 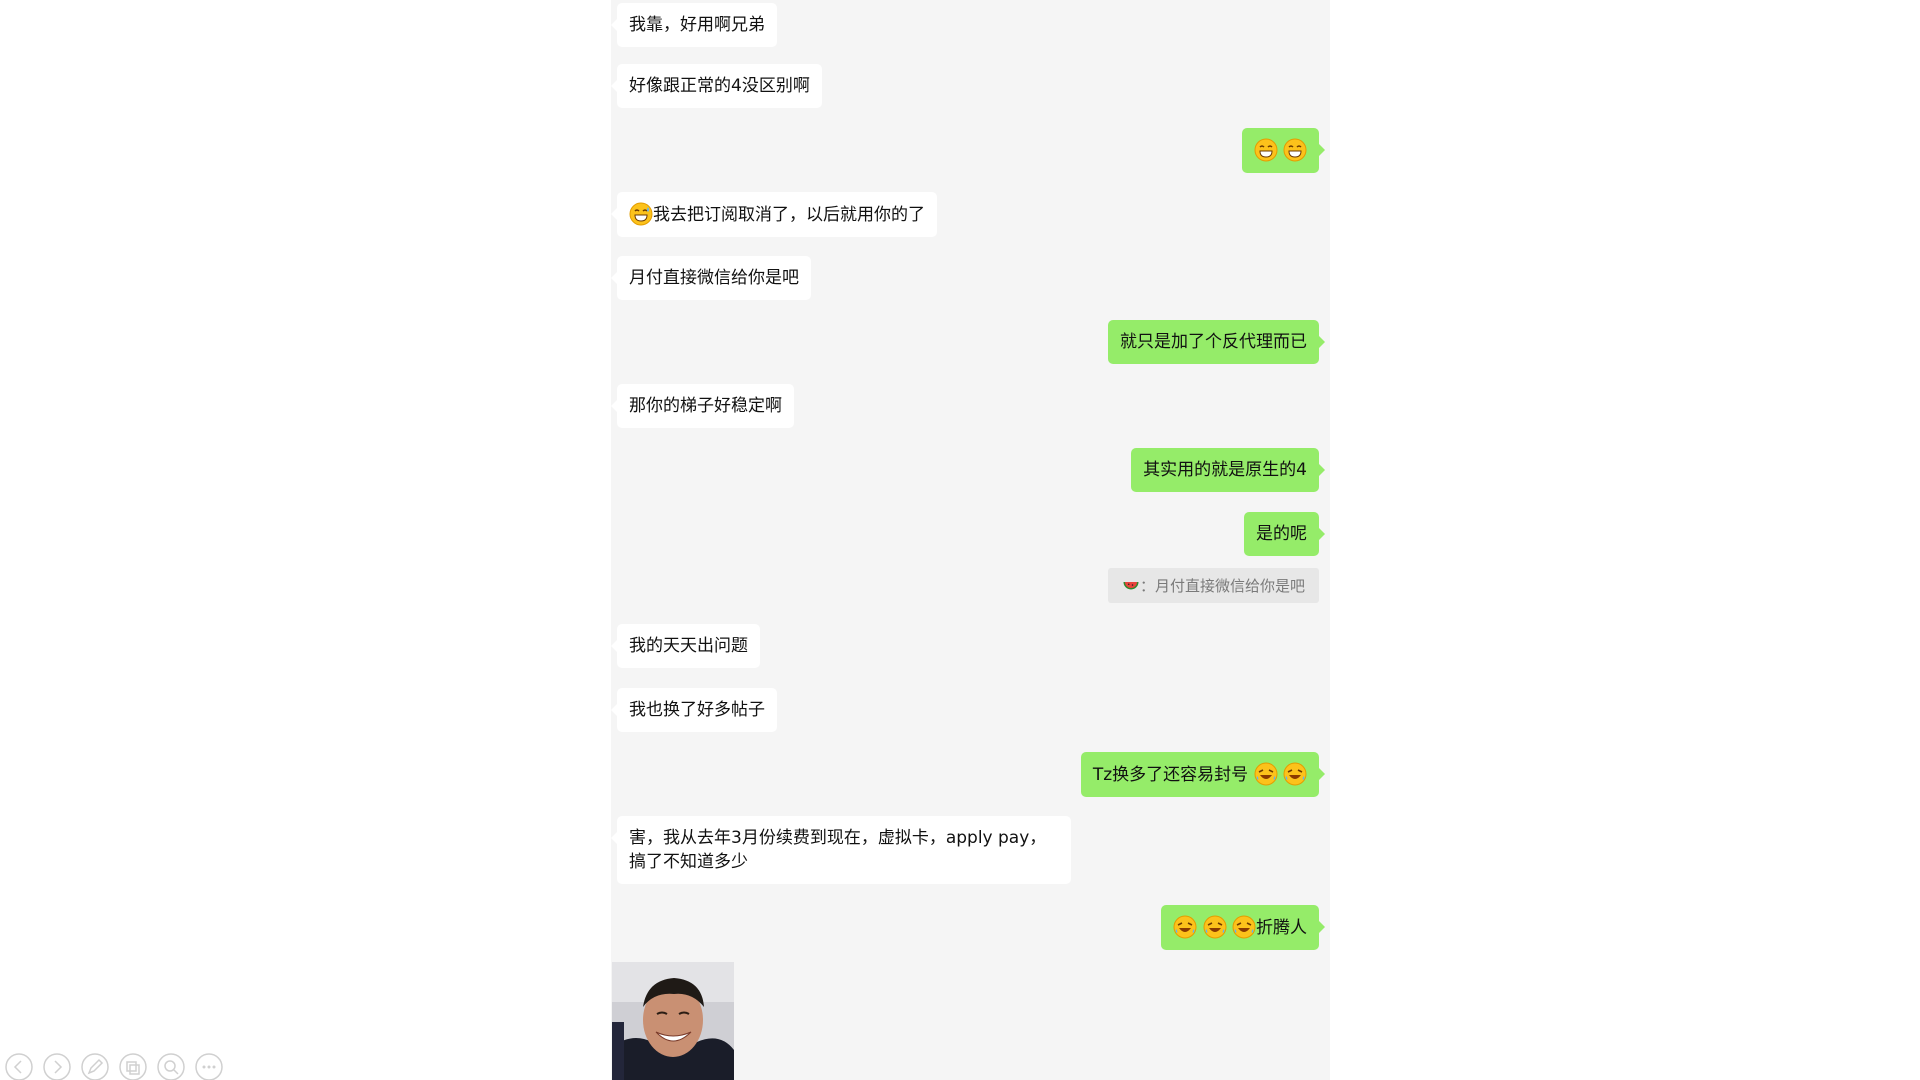 I want to click on incoming-message: 害，我从去年3月份续费到现在，虚拟卡，apply pay，搞了不知道多少, so click(x=841, y=850).